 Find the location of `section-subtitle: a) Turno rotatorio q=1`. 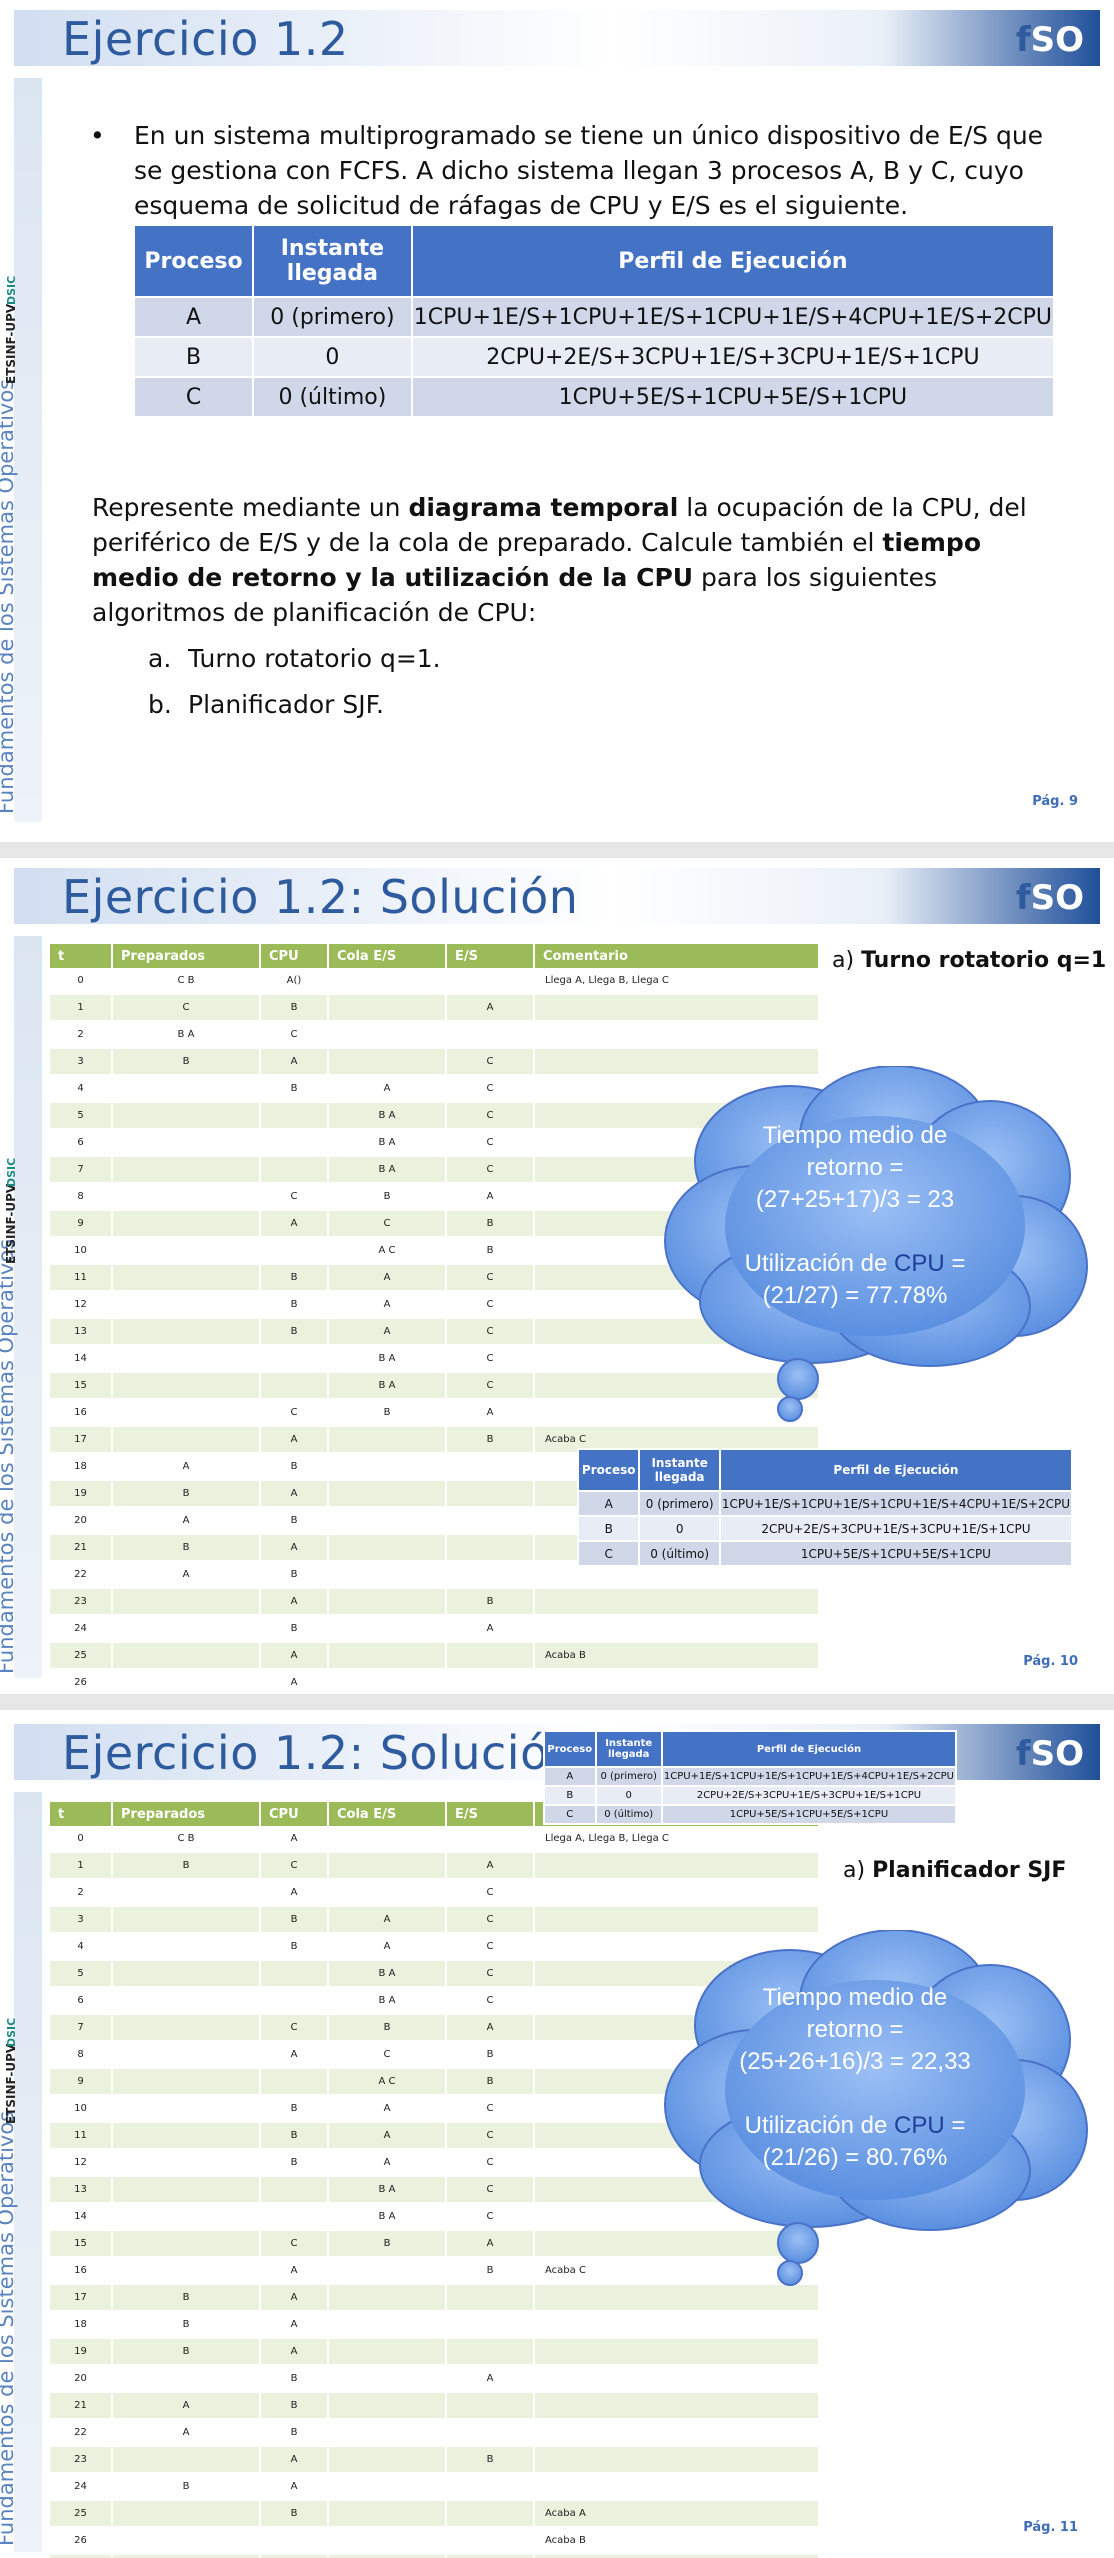

section-subtitle: a) Turno rotatorio q=1 is located at coordinates (969, 960).